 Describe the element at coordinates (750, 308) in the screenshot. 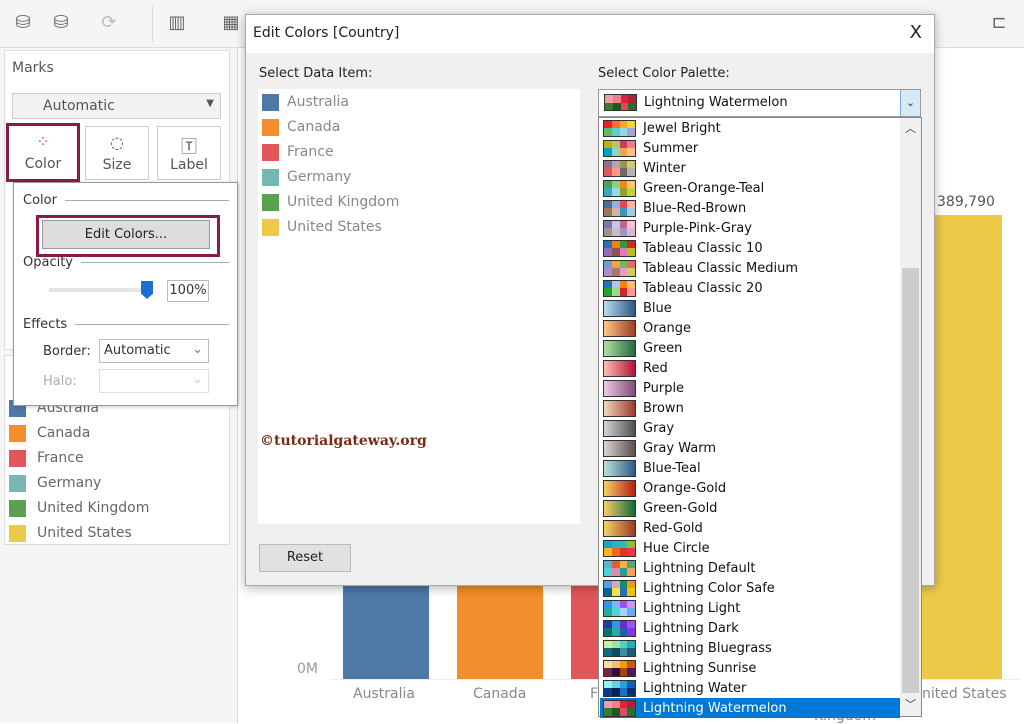

I see `palette-option: Blue` at that location.